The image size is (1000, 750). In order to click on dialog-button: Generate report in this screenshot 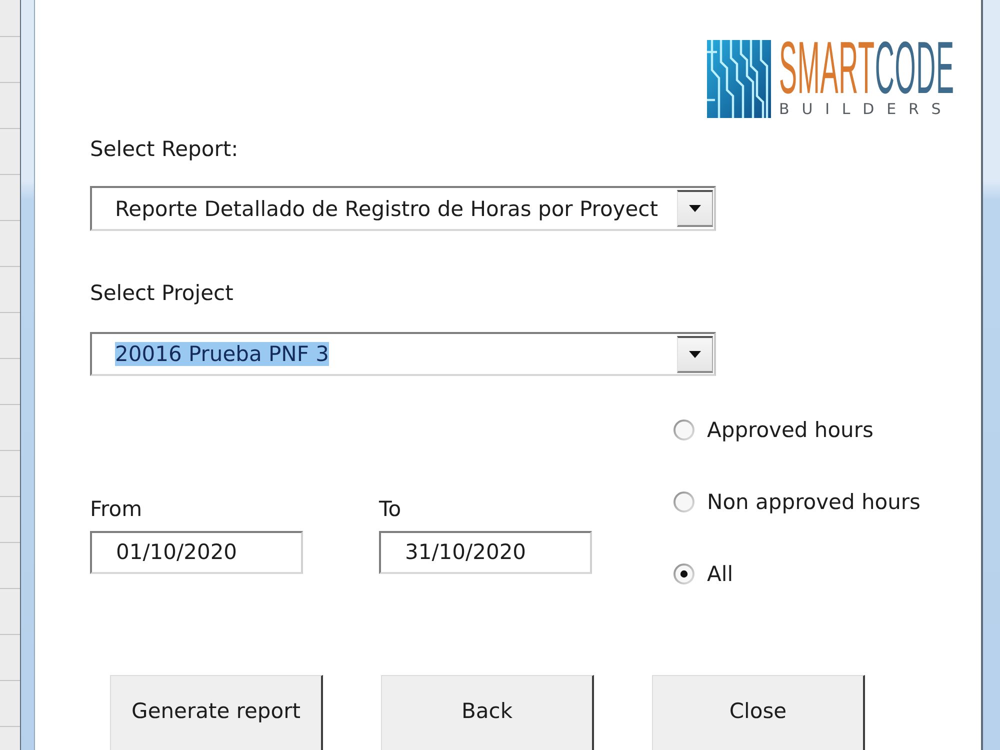, I will do `click(216, 712)`.